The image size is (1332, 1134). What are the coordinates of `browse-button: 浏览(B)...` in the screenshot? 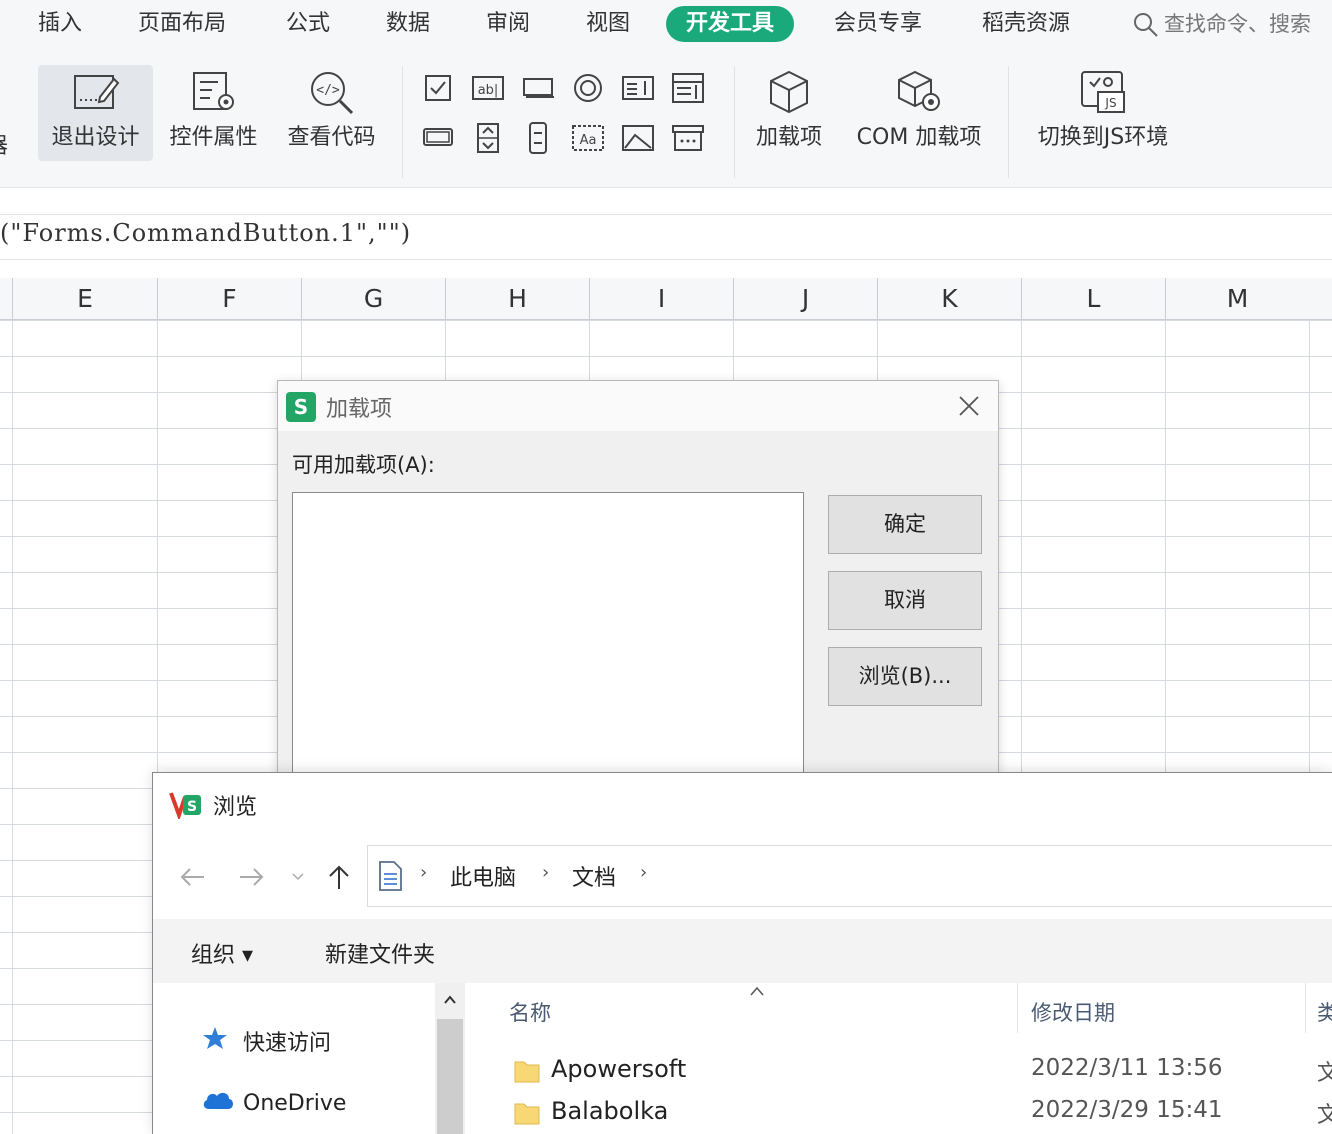 It's located at (905, 676).